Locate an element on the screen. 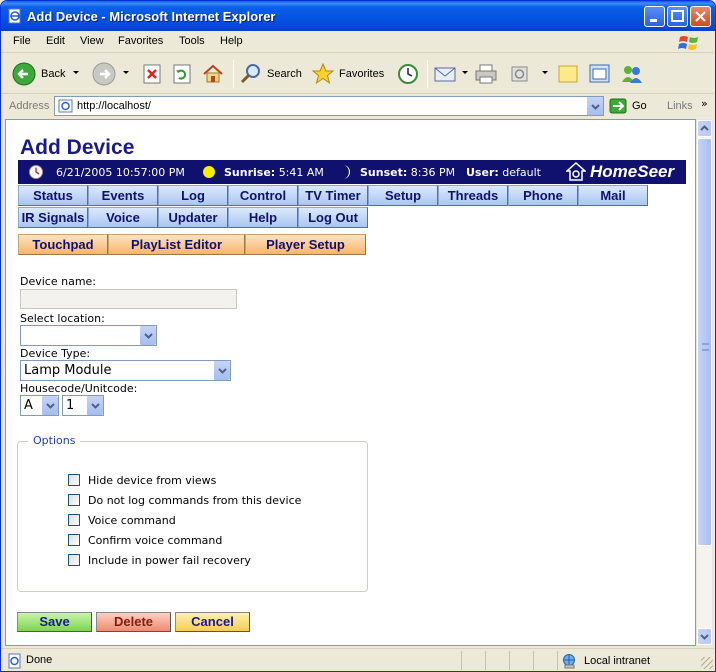 The image size is (716, 672). hide-device-checkbox is located at coordinates (74, 480).